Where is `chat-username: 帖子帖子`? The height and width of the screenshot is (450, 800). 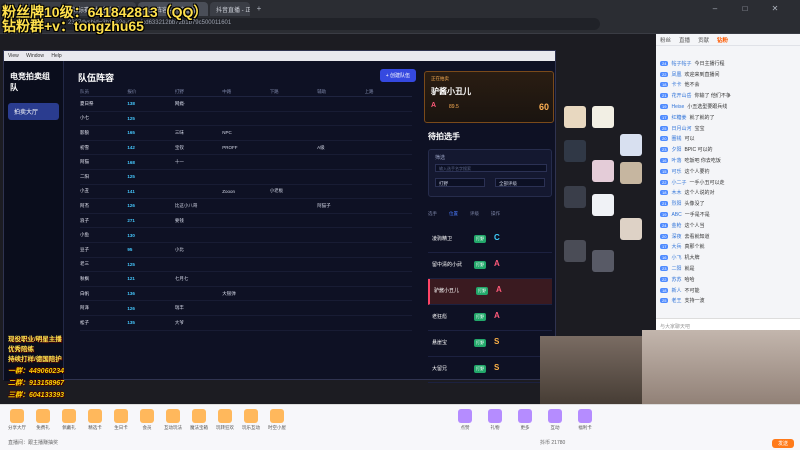
chat-username: 帖子帖子 is located at coordinates (681, 63).